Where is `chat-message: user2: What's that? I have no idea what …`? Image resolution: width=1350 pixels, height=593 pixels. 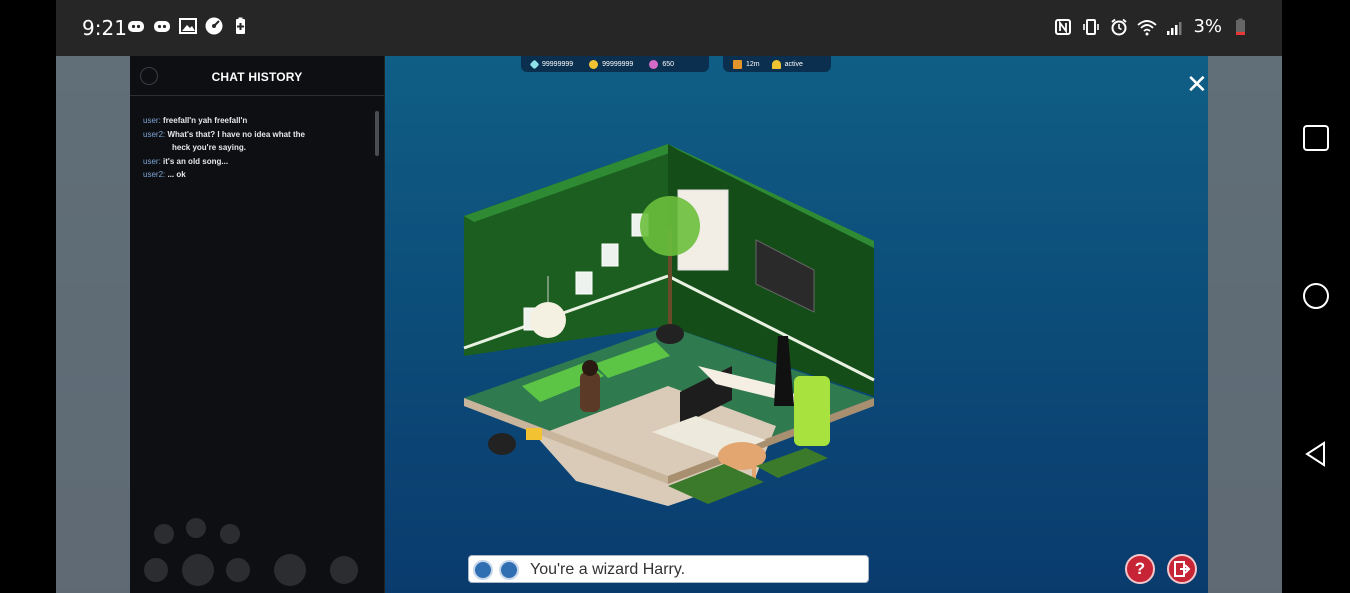 chat-message: user2: What's that? I have no idea what … is located at coordinates (250, 135).